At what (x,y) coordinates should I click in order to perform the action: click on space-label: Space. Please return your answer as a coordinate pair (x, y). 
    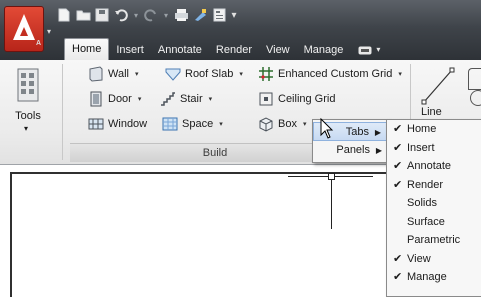
    Looking at the image, I should click on (198, 124).